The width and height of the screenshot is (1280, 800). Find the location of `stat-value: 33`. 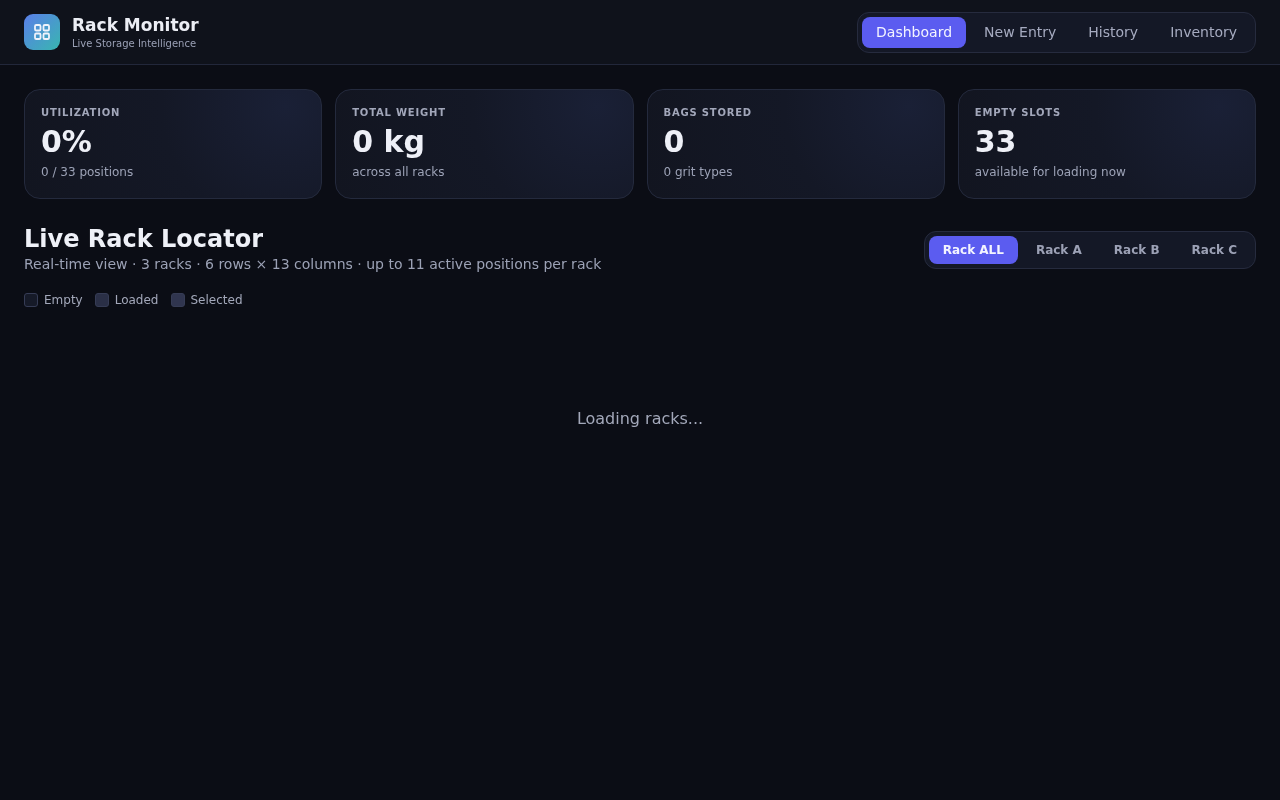

stat-value: 33 is located at coordinates (996, 142).